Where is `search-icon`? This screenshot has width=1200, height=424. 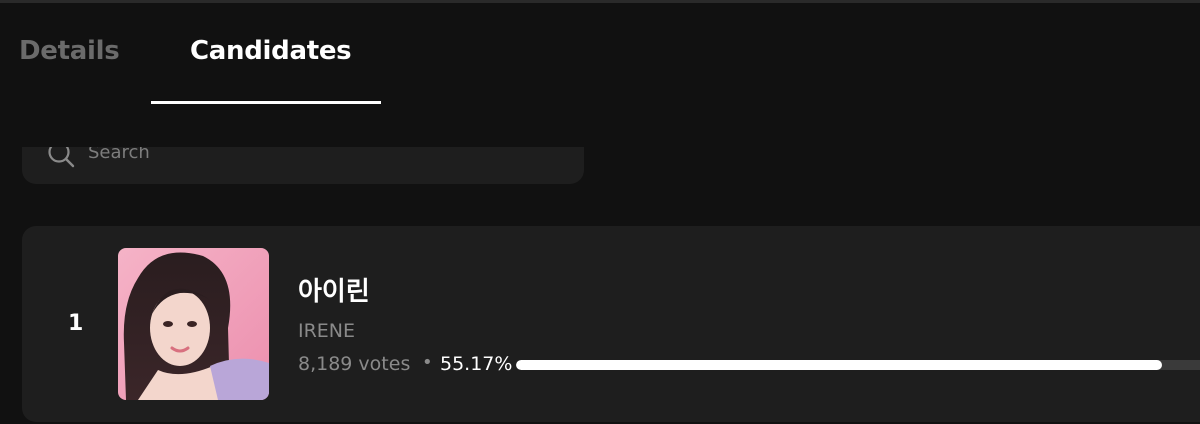
search-icon is located at coordinates (61, 157).